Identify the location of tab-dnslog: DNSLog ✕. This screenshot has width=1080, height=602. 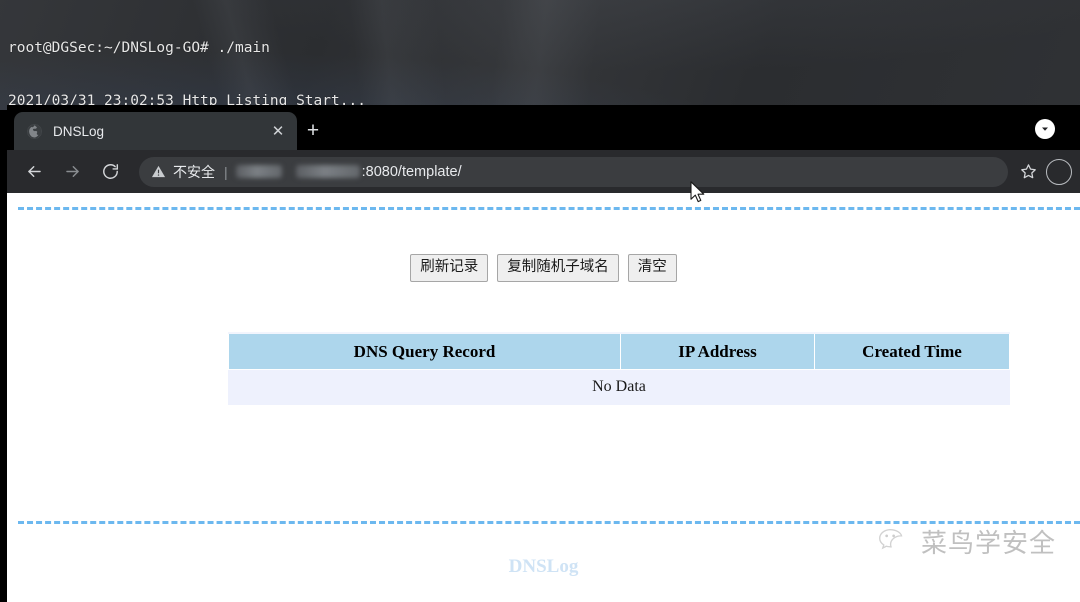
(155, 131).